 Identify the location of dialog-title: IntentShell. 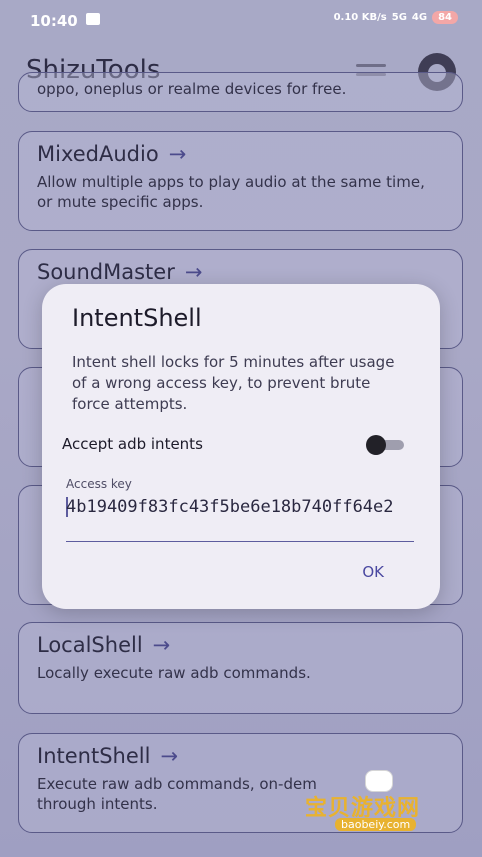
(137, 318).